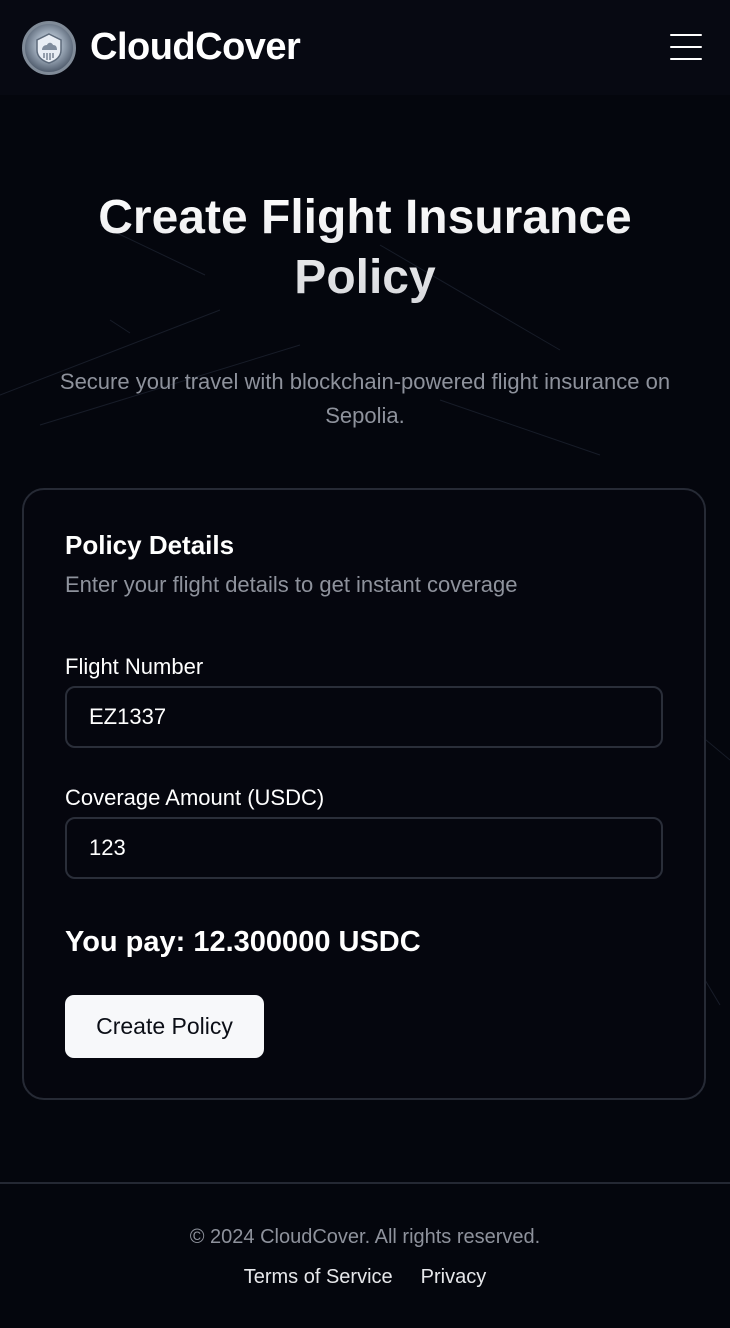 The width and height of the screenshot is (730, 1328). I want to click on flight-number-input, so click(364, 717).